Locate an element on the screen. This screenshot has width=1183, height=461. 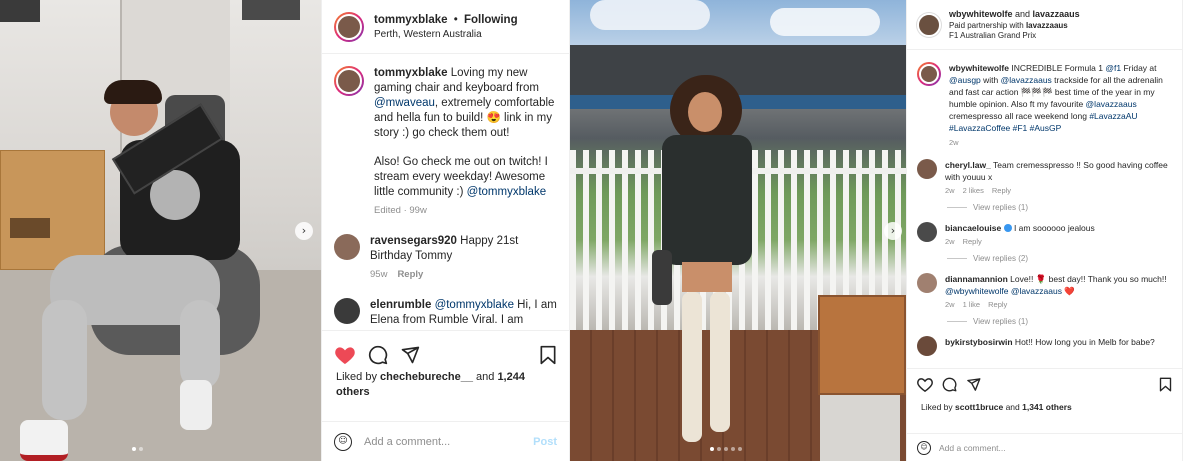
username: tommyxblake is located at coordinates (411, 20).